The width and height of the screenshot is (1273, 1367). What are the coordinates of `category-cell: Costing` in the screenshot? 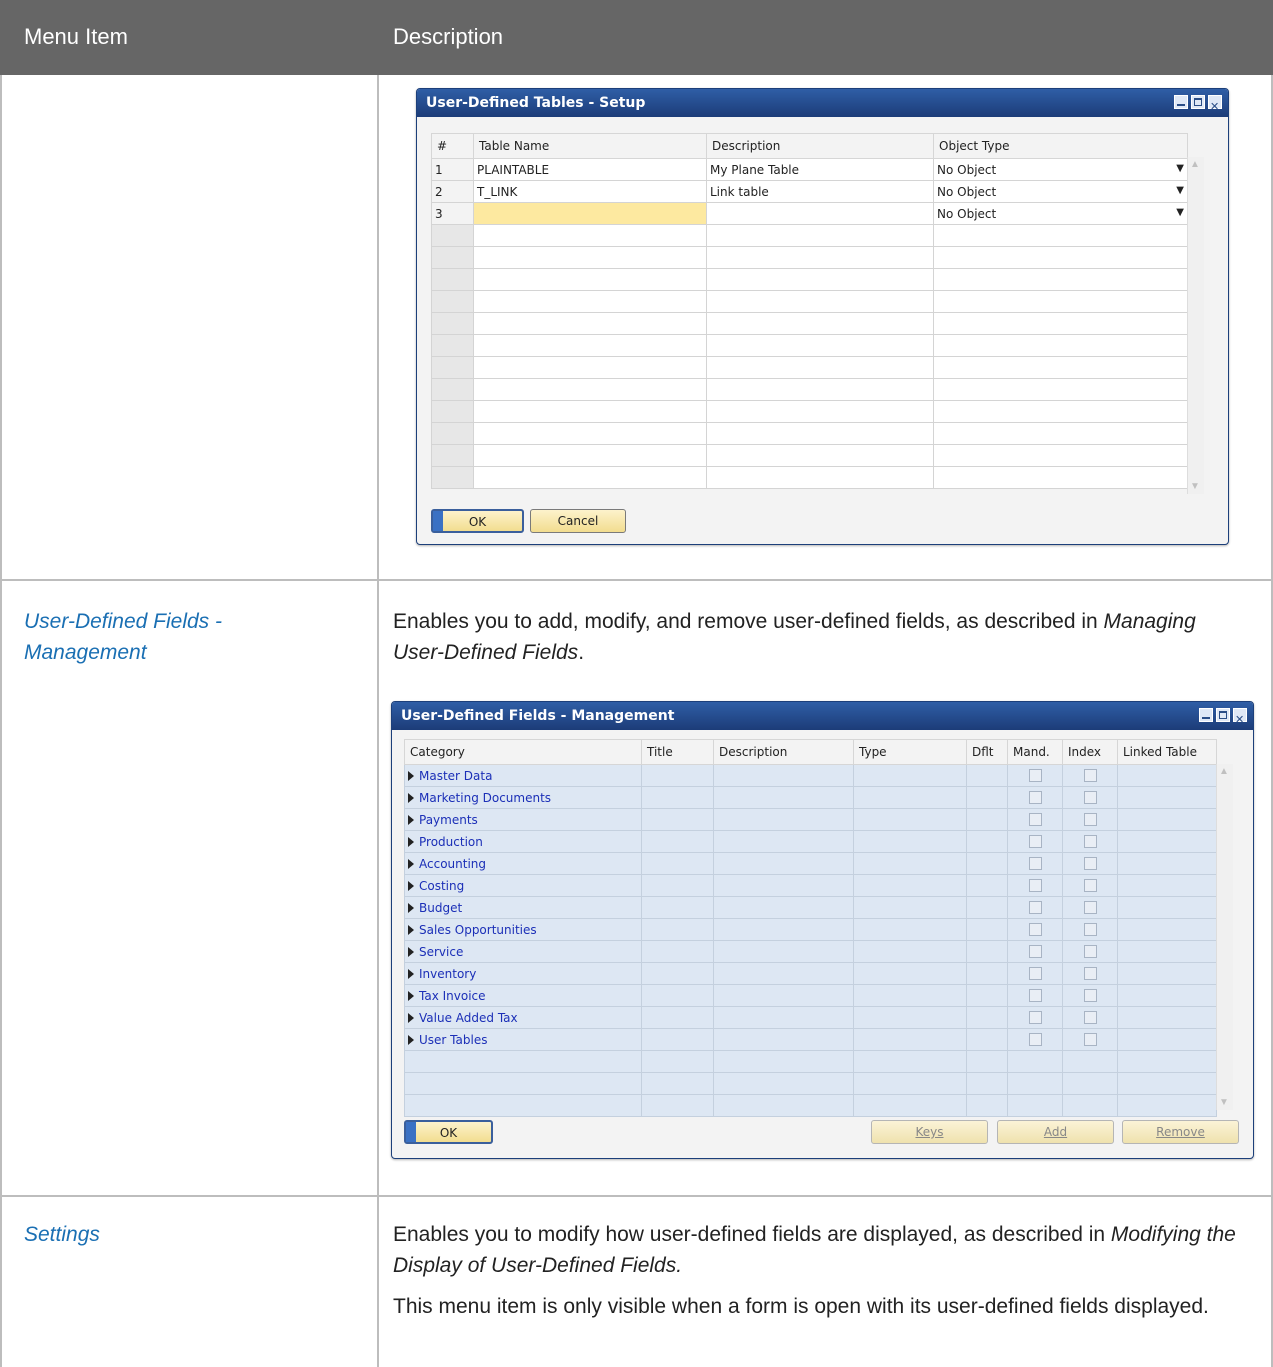 It's located at (523, 885).